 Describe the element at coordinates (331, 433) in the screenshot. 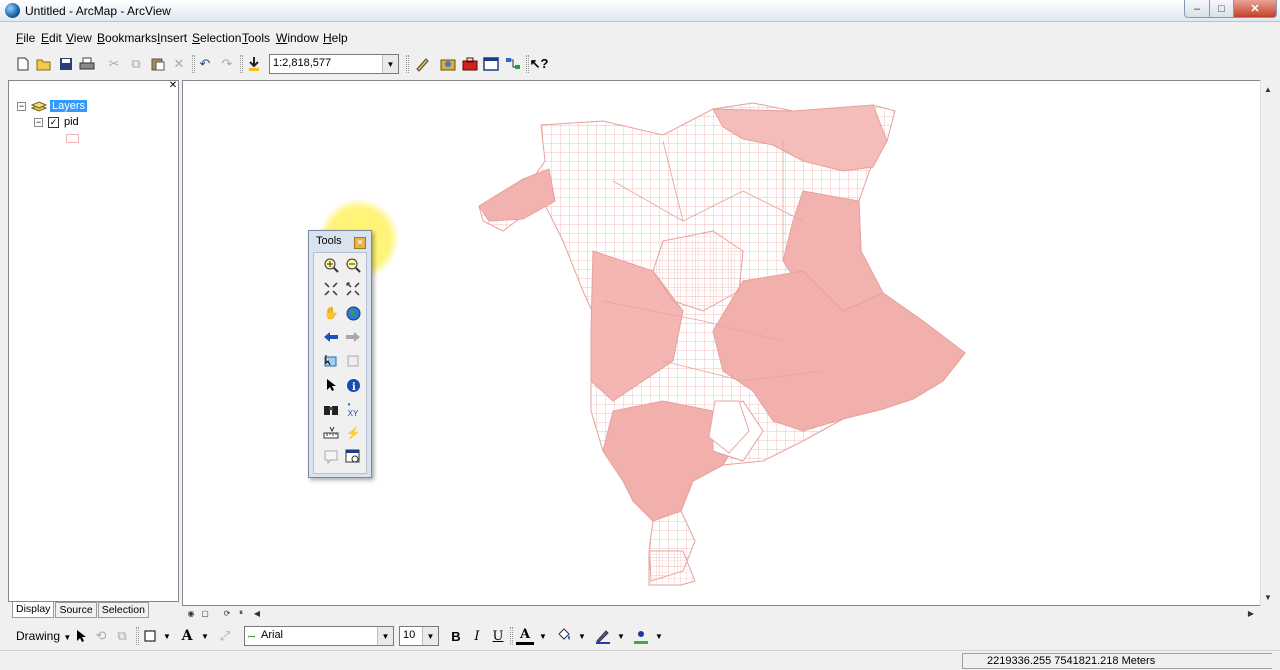

I see `measure-icon` at that location.